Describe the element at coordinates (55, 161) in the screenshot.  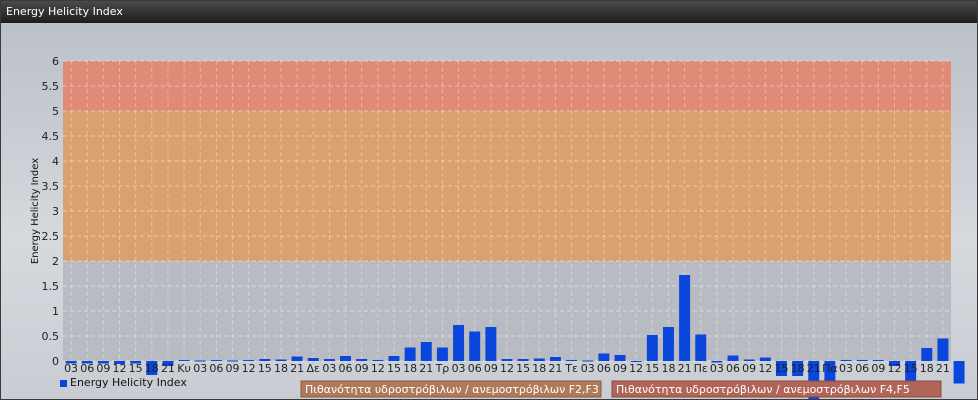
I see `y-tick-label: 4` at that location.